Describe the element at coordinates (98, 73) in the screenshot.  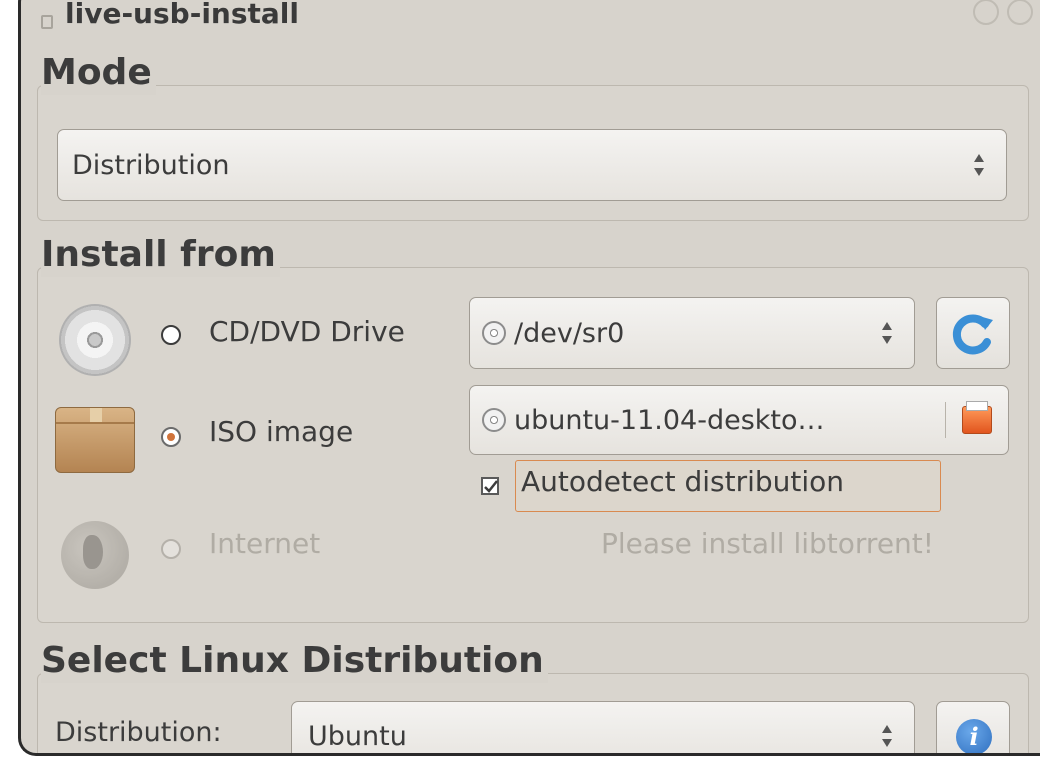
I see `mode-title: Mode` at that location.